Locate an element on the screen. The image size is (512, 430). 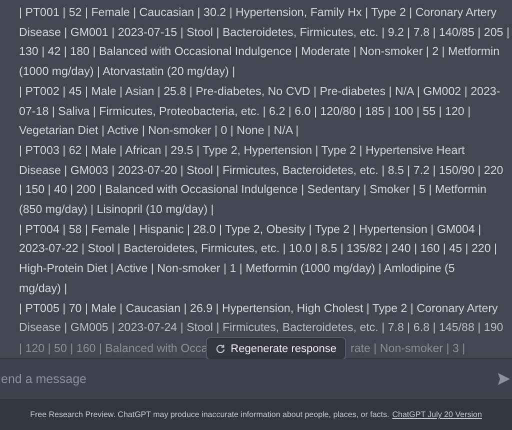
message-text-line: Disease | GM003 | 2023-07-20 | Stool | Firmicutes, Bacteroidetes, etc. | 8.5 | 7.2 | 150/90 | 220 is located at coordinates (261, 170).